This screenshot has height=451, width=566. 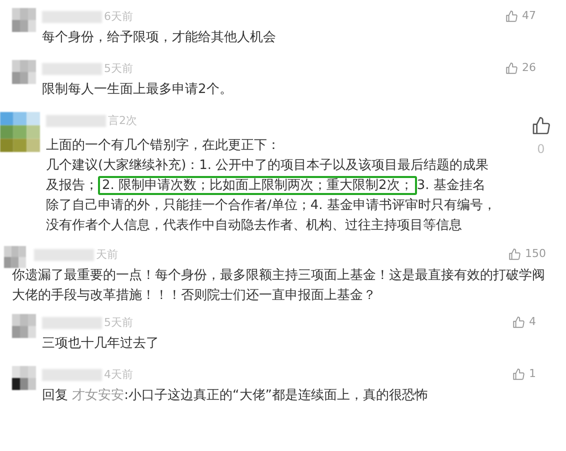 I want to click on like-count: 150, so click(x=535, y=254).